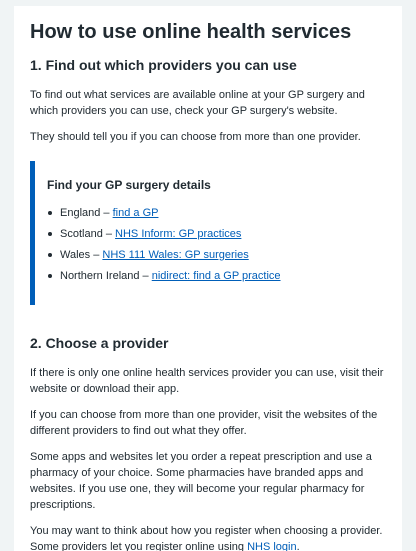  What do you see at coordinates (88, 234) in the screenshot?
I see `gp-details-item-prefix: Scotland –` at bounding box center [88, 234].